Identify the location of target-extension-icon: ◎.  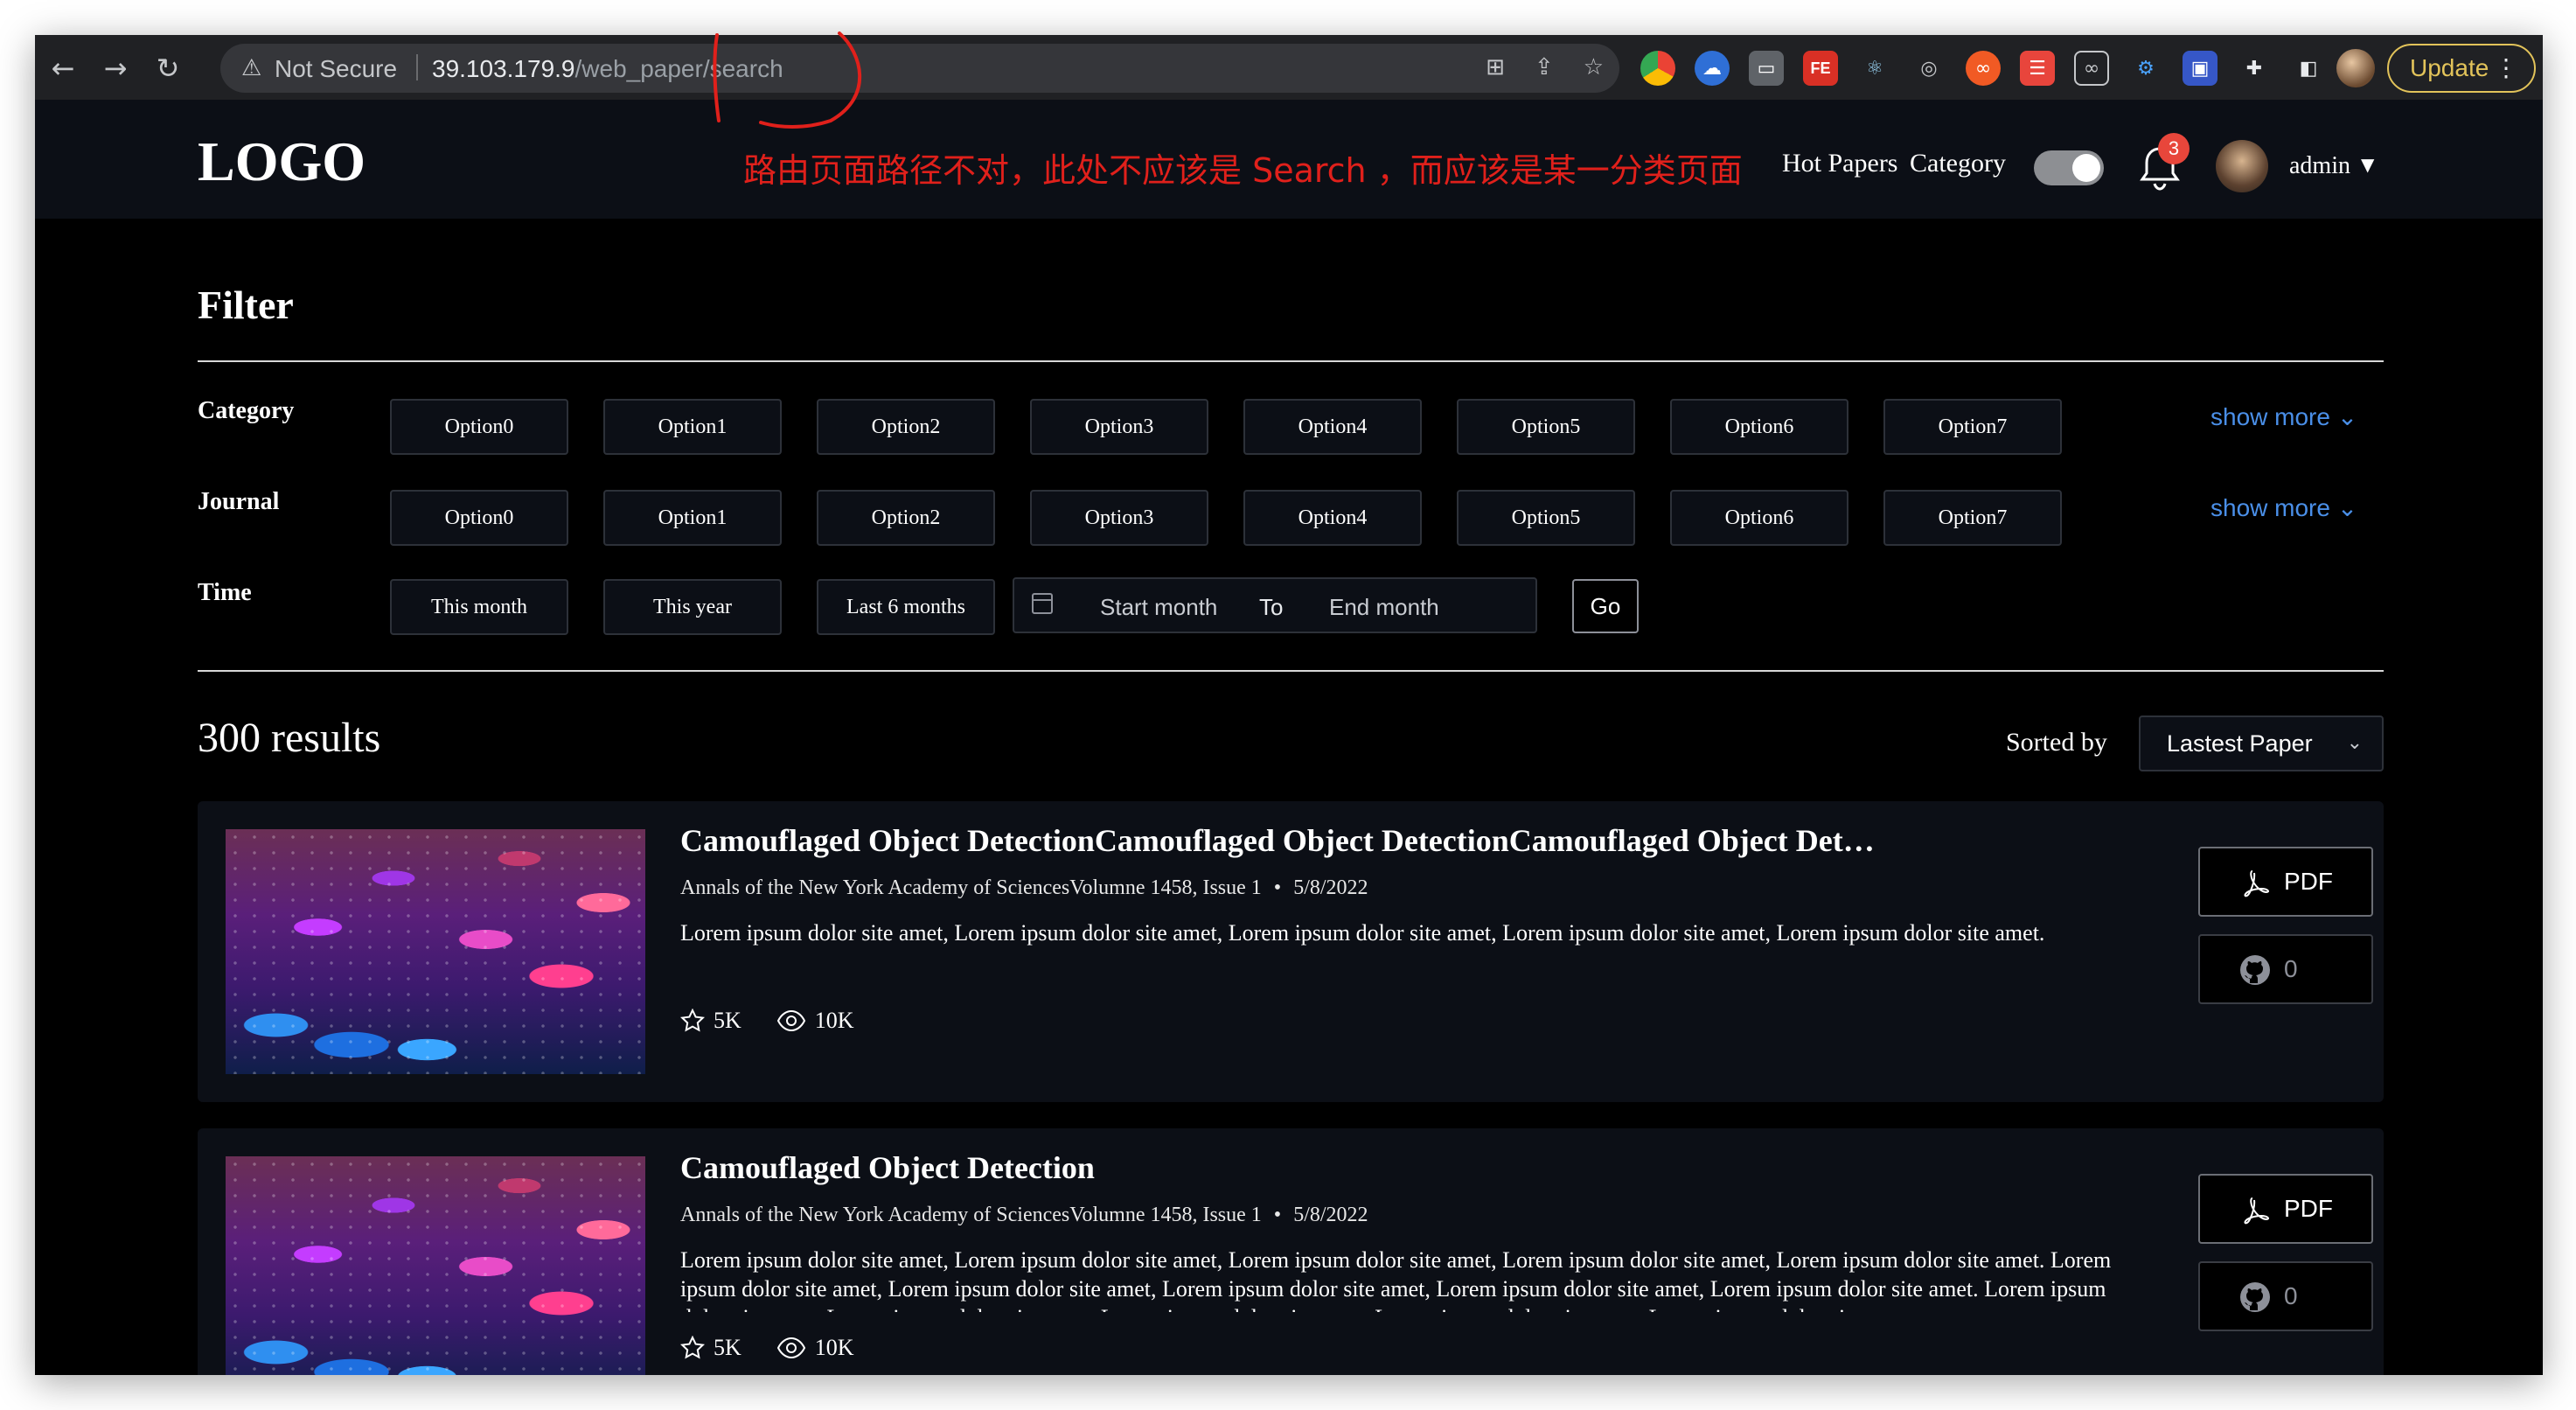
(1928, 68).